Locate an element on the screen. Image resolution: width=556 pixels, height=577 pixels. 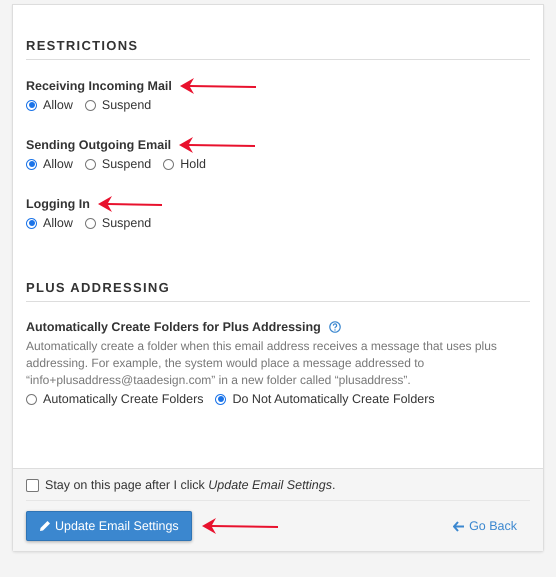
checkbox-label: Stay on this page after I click Update Email Settings. is located at coordinates (190, 485).